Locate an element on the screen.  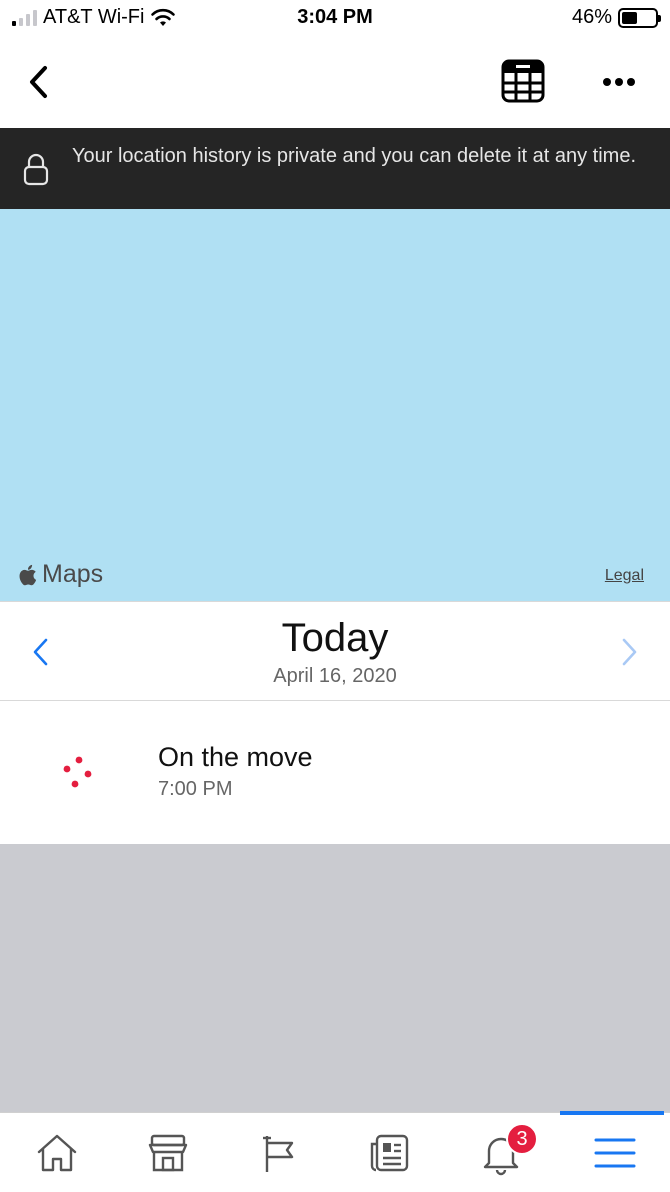
flag-icon is located at coordinates (278, 1154).